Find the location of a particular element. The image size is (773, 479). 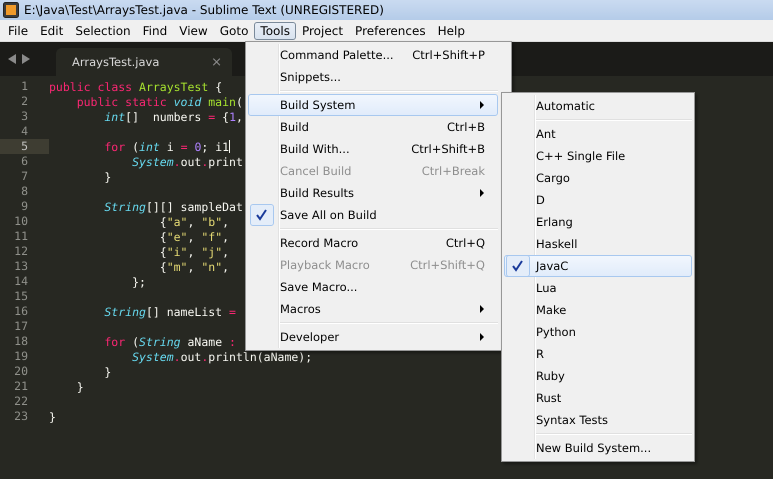

file-tab: ArraysTest.java × is located at coordinates (144, 62).